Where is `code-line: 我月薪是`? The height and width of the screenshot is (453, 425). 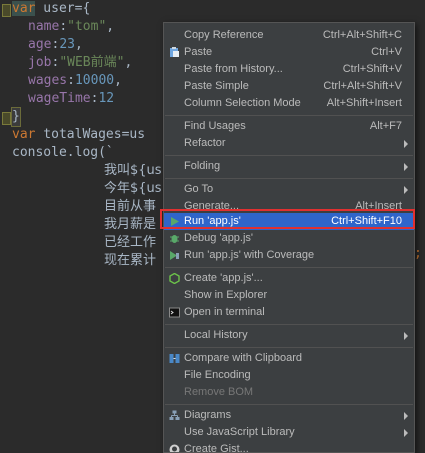
code-line: 我月薪是 is located at coordinates (130, 224).